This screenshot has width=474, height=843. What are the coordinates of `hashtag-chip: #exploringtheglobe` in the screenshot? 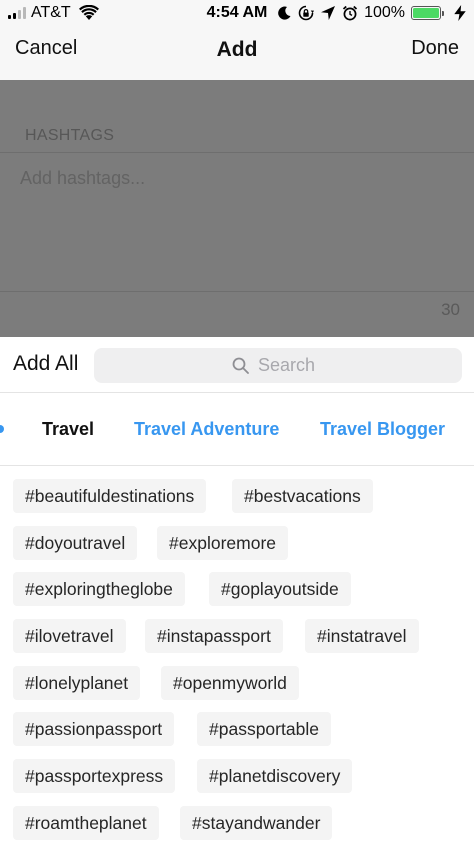 It's located at (99, 589).